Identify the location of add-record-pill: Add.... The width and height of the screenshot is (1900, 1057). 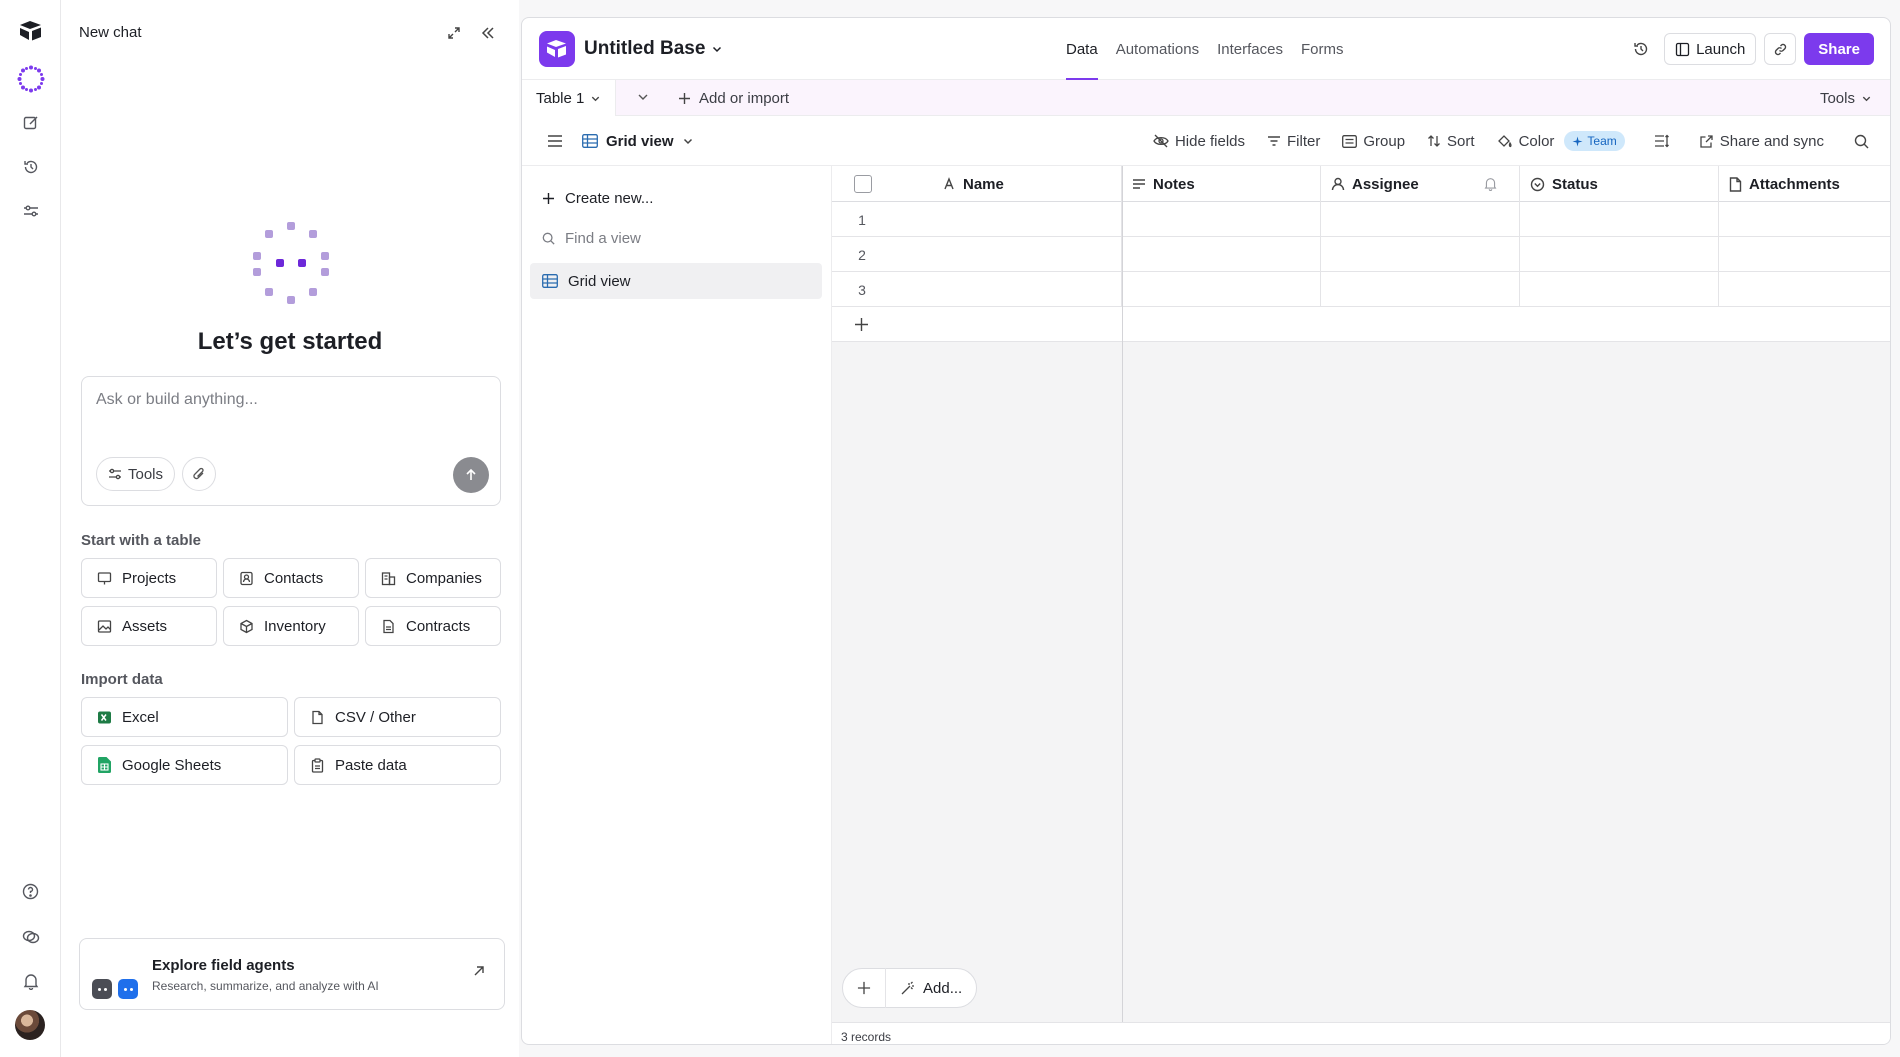
(910, 988).